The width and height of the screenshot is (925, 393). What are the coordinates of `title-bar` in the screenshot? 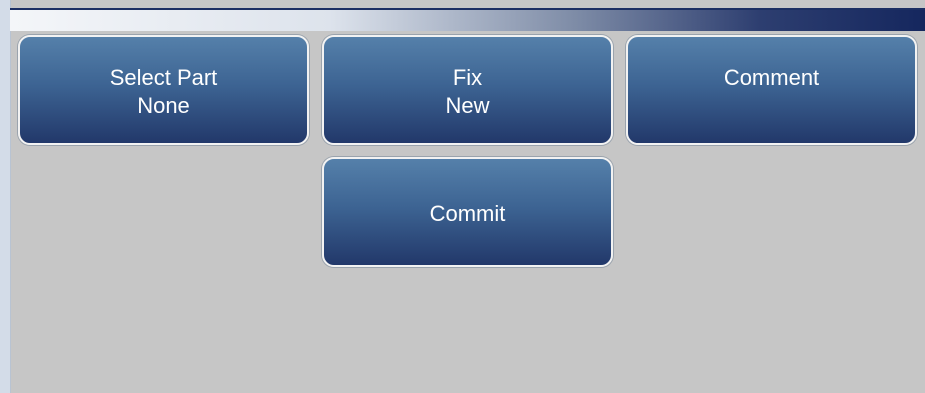 It's located at (467, 20).